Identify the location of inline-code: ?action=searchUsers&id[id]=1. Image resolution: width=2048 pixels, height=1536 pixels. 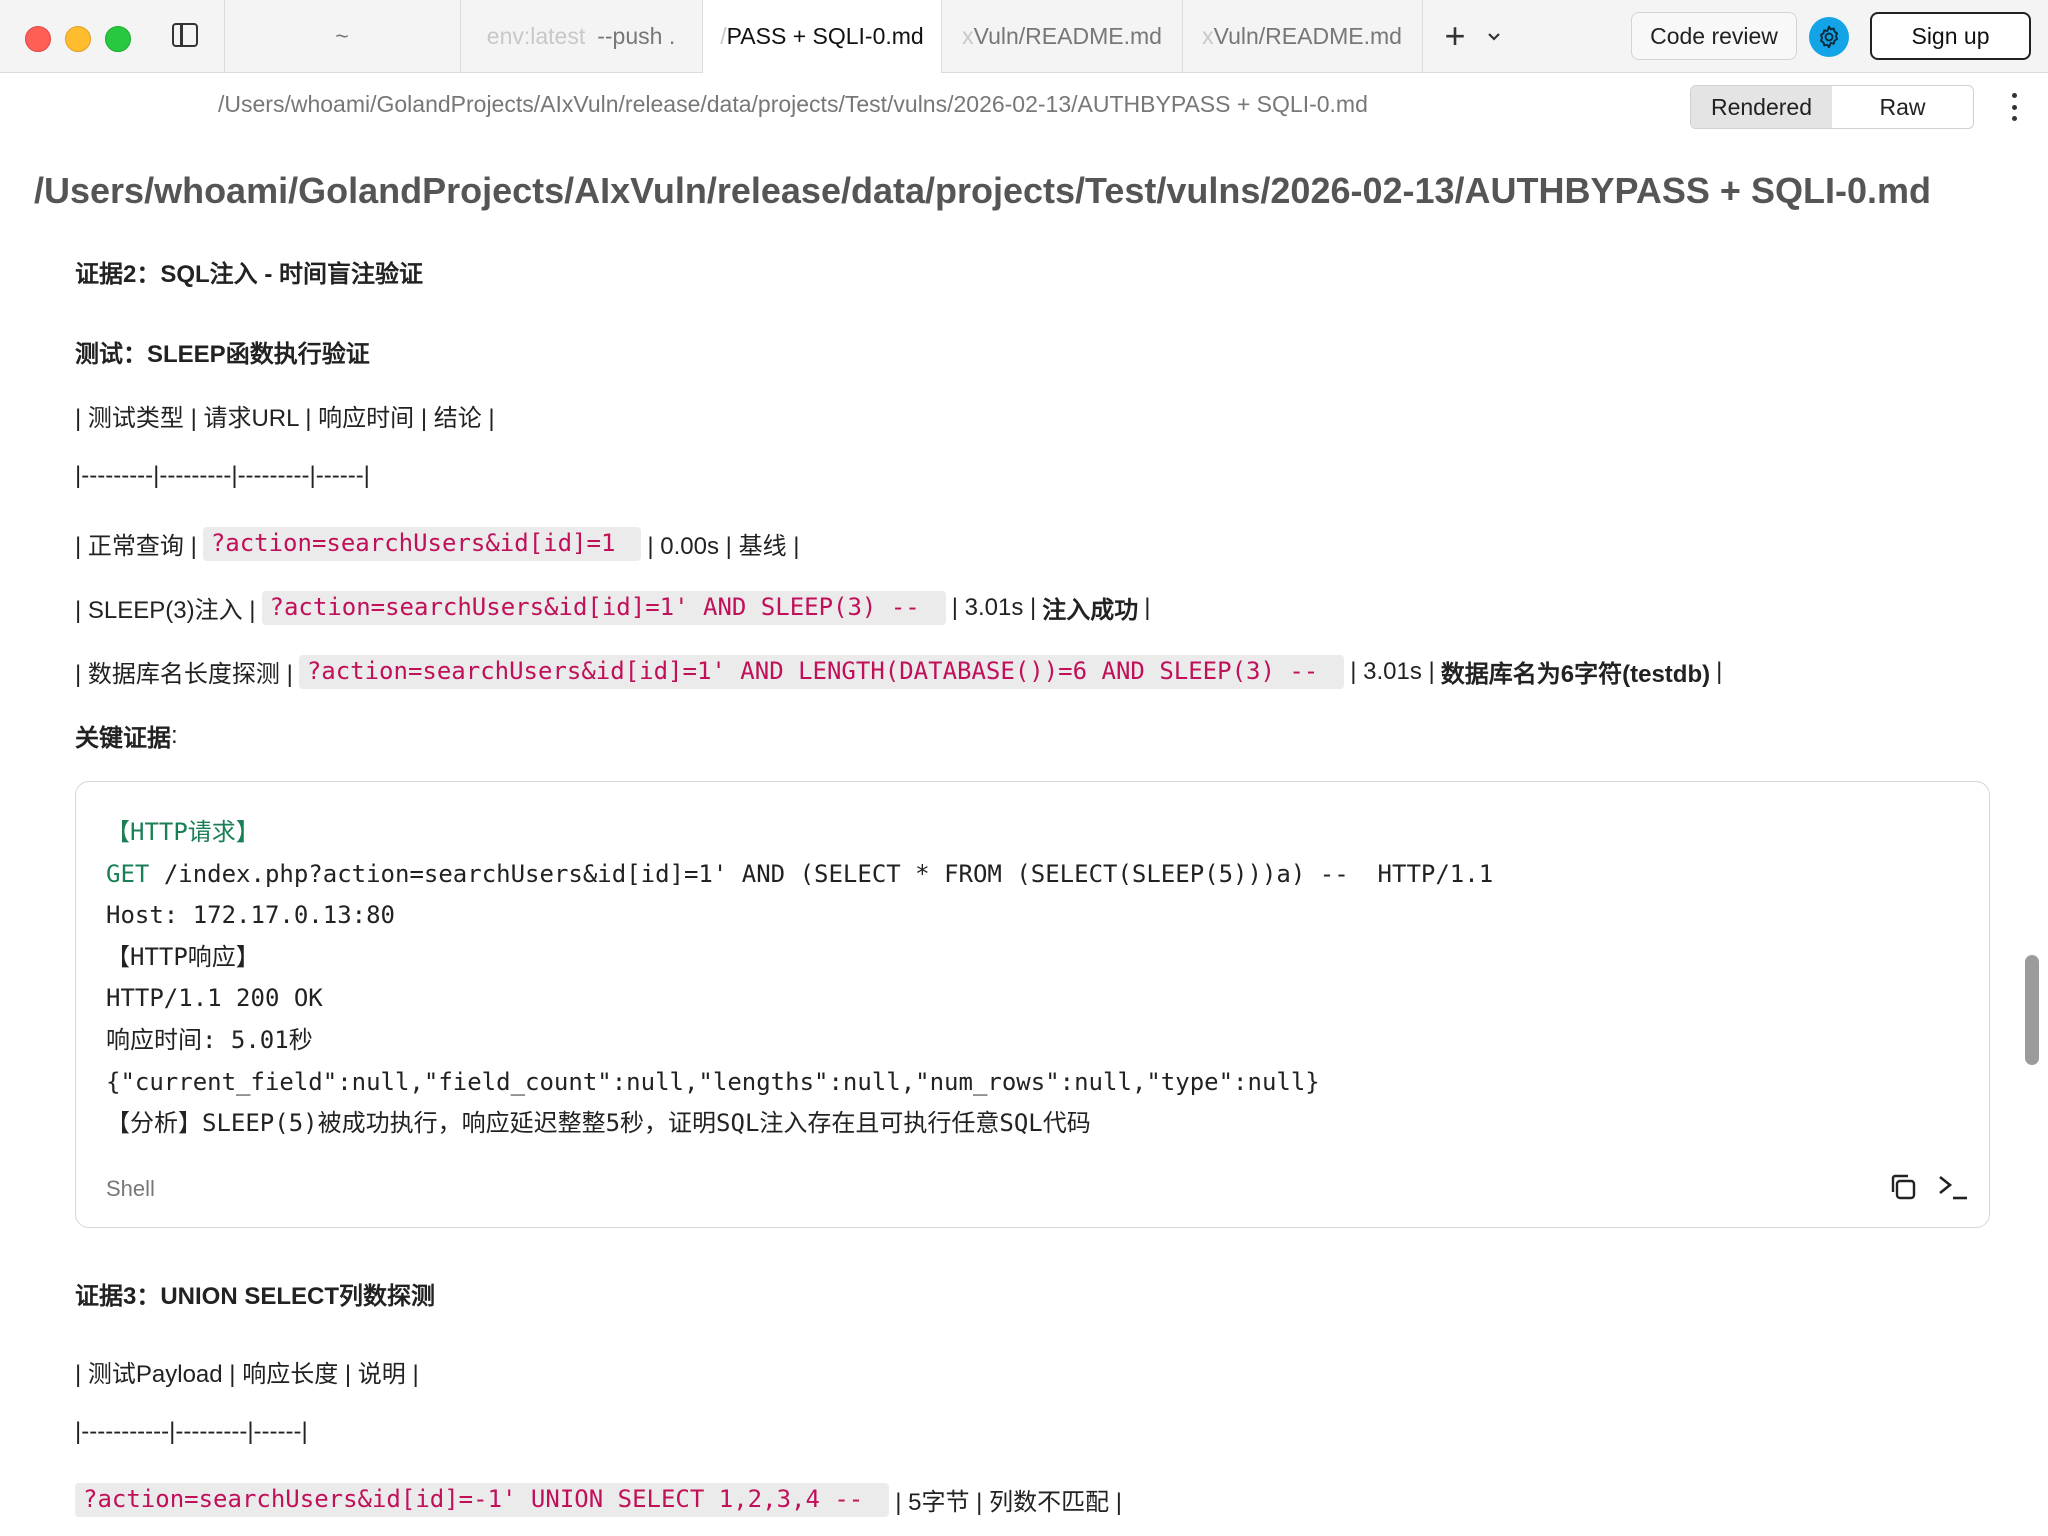
(422, 543).